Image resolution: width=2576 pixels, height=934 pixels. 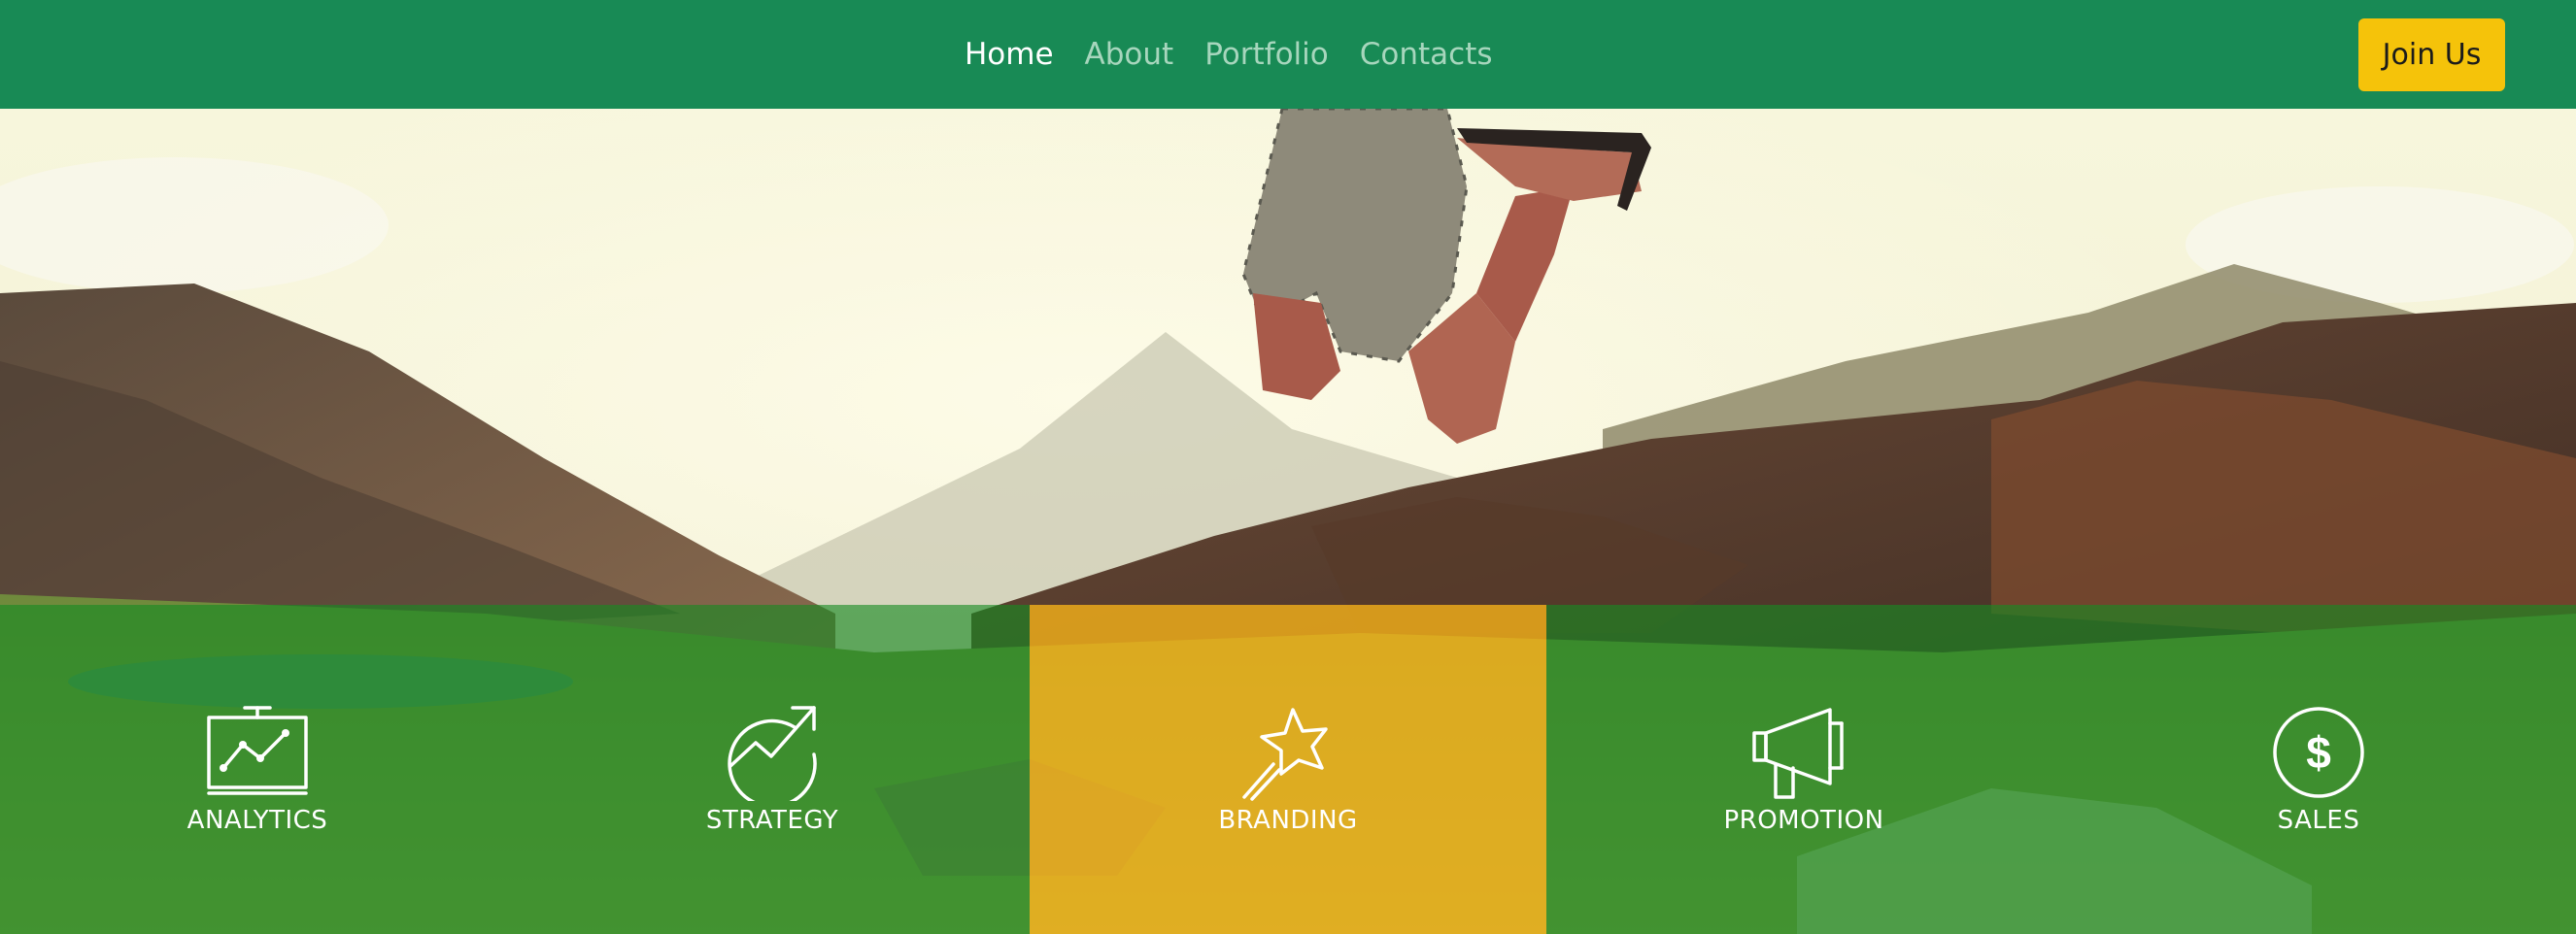 What do you see at coordinates (257, 750) in the screenshot?
I see `presentation-chart-icon` at bounding box center [257, 750].